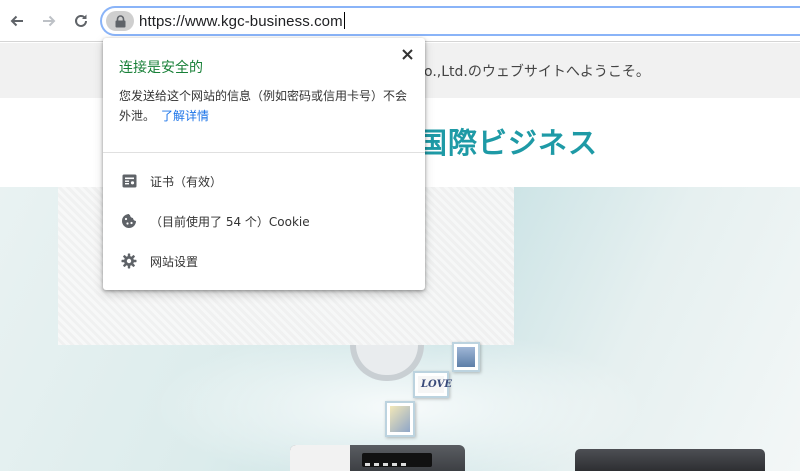 This screenshot has width=800, height=471. I want to click on arrow-right-icon, so click(49, 21).